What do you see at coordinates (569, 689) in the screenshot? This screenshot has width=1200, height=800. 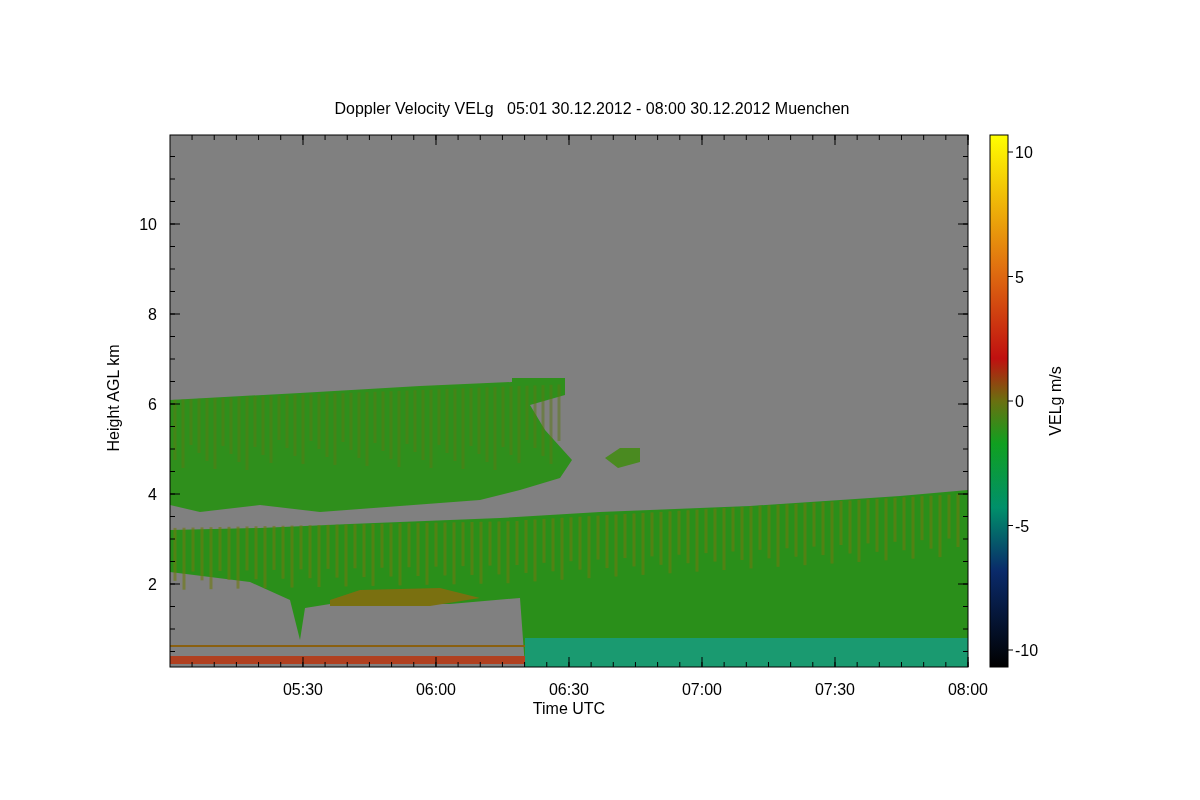 I see `tick-label: 06:30` at bounding box center [569, 689].